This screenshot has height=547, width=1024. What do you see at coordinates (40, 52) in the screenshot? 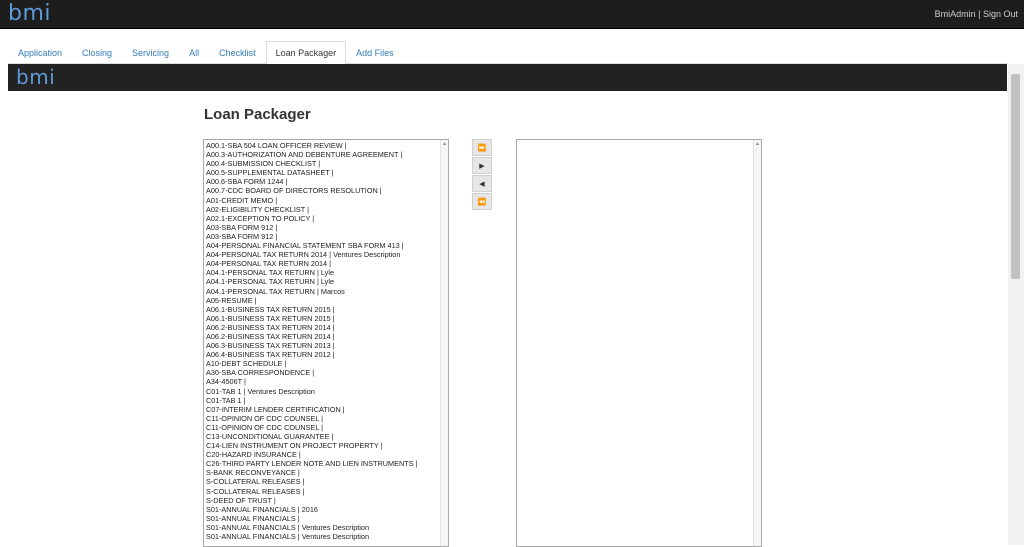
I see `tab-application: Application` at bounding box center [40, 52].